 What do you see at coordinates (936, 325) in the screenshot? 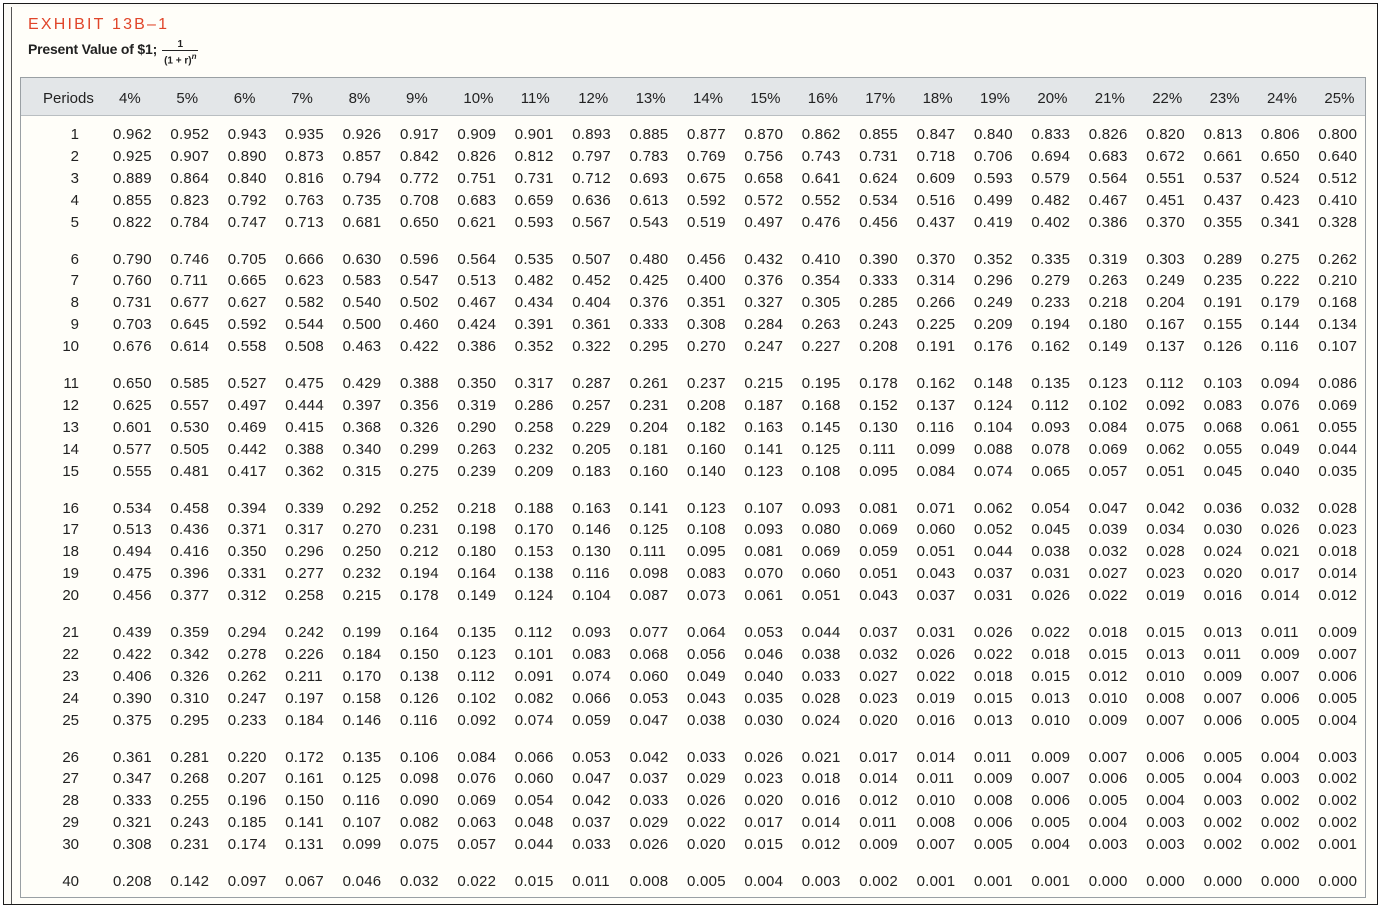
I see `value-cell: 0.225` at bounding box center [936, 325].